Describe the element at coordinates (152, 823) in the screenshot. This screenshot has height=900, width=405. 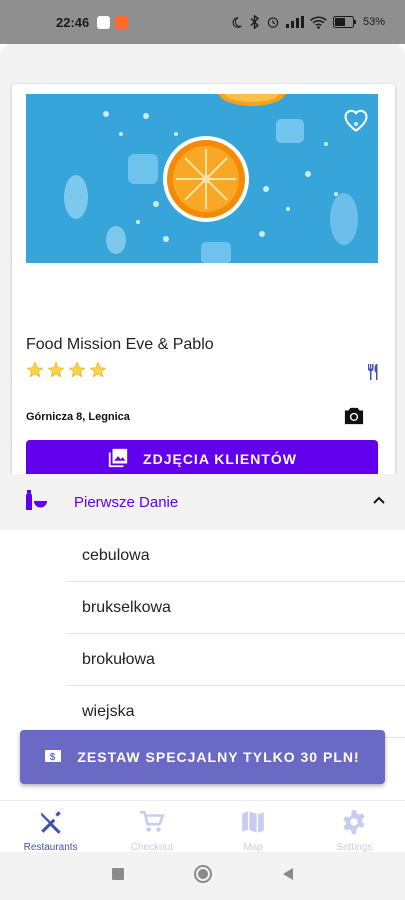
I see `cart-icon` at that location.